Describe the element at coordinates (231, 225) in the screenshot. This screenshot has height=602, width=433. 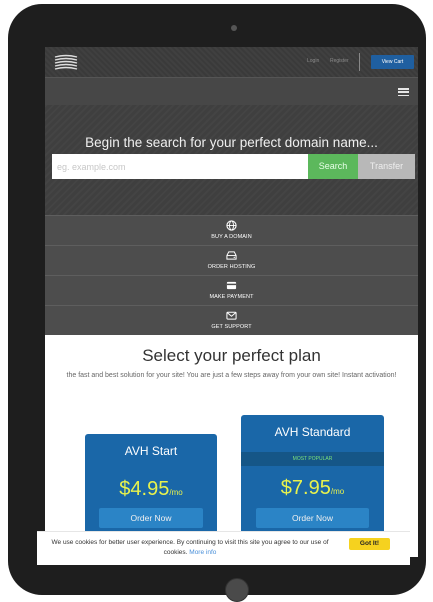
I see `globe-icon` at that location.